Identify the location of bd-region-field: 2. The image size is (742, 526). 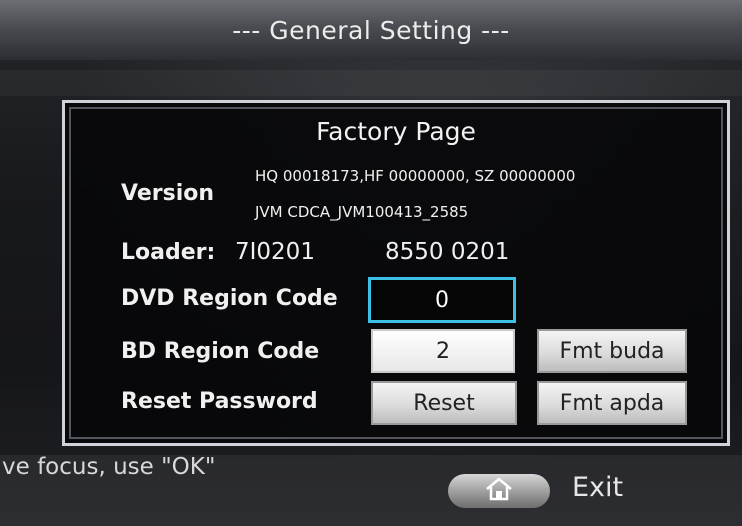
(443, 351).